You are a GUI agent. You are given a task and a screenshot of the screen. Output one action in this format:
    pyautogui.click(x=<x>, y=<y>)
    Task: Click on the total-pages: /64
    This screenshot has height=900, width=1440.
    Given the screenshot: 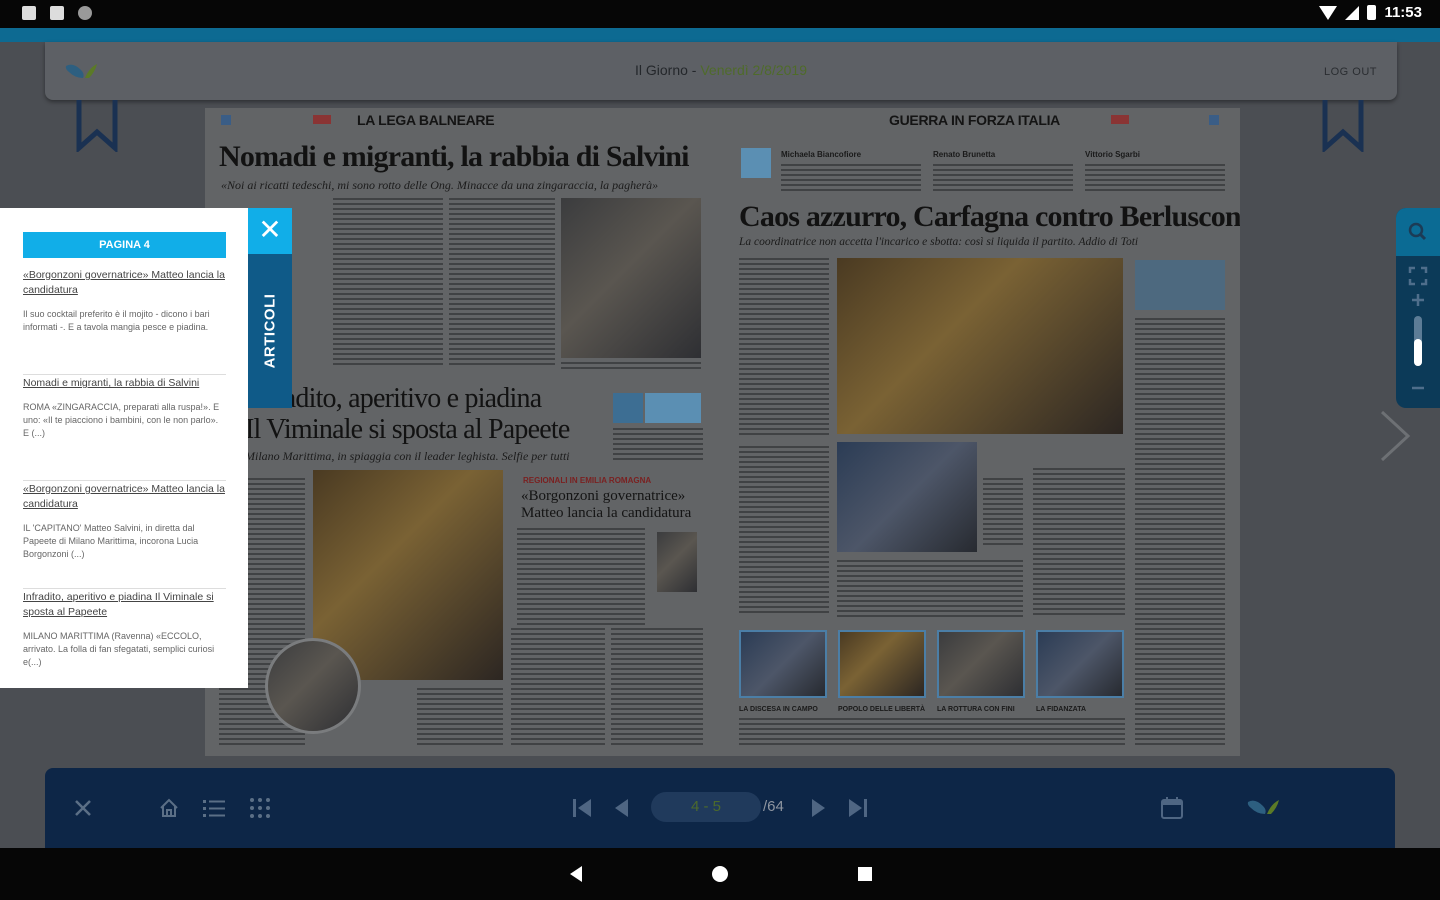 What is the action you would take?
    pyautogui.click(x=773, y=806)
    